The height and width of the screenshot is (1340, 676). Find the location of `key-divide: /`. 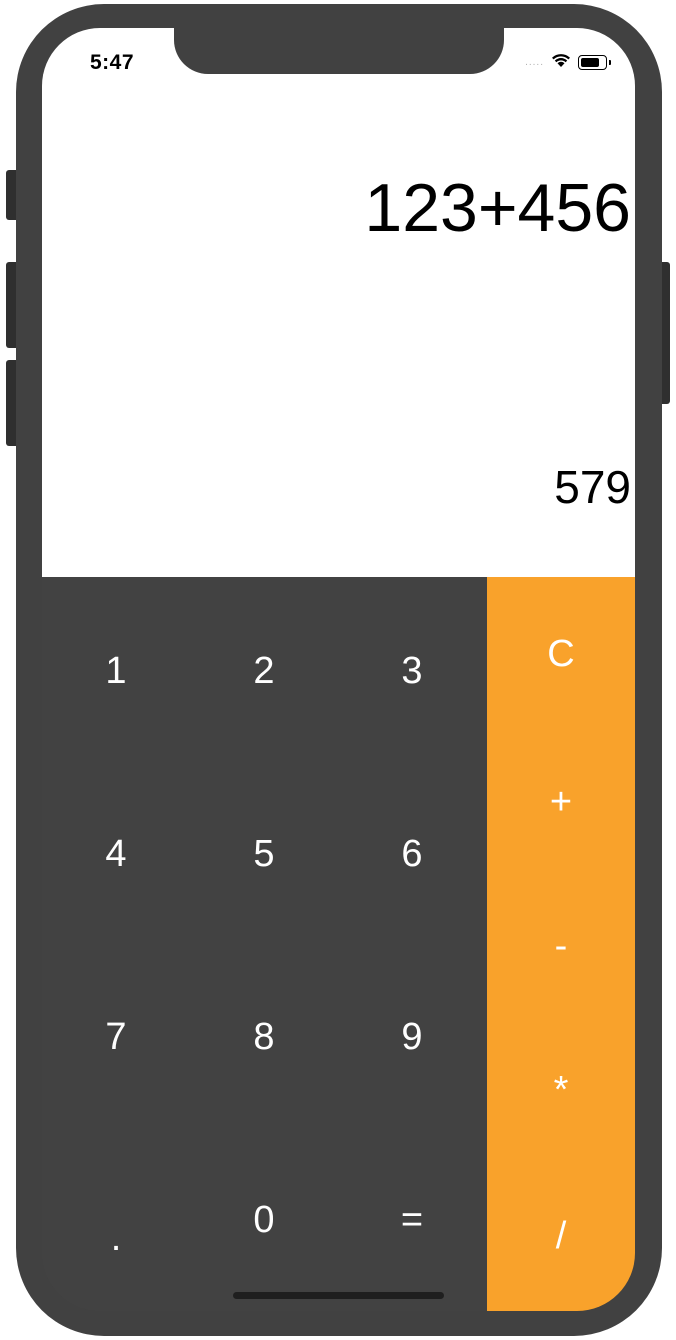

key-divide: / is located at coordinates (561, 1236).